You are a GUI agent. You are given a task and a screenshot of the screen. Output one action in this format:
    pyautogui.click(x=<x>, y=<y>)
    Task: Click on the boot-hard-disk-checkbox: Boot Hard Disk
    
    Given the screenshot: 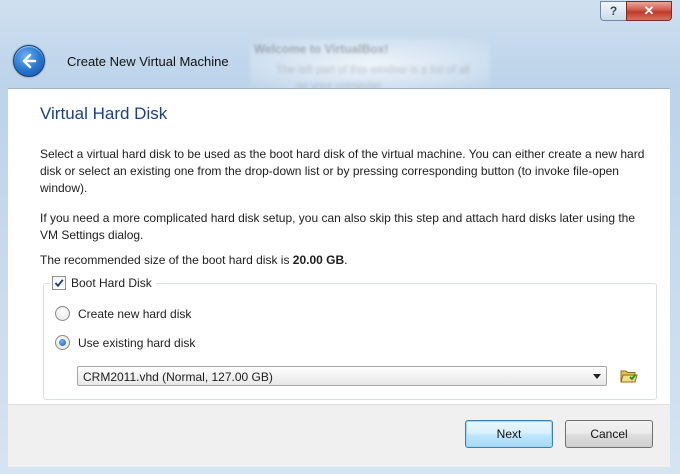 What is the action you would take?
    pyautogui.click(x=103, y=283)
    